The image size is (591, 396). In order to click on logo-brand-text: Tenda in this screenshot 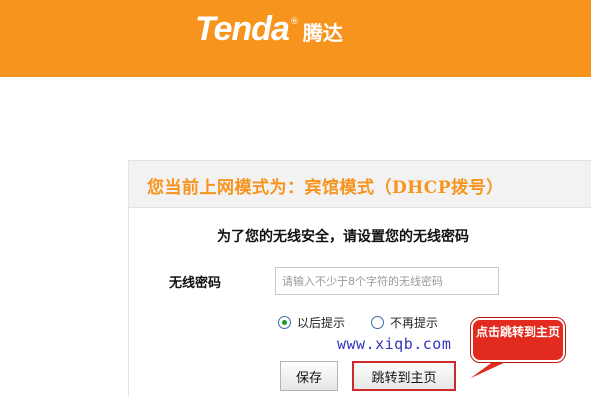, I will do `click(242, 29)`.